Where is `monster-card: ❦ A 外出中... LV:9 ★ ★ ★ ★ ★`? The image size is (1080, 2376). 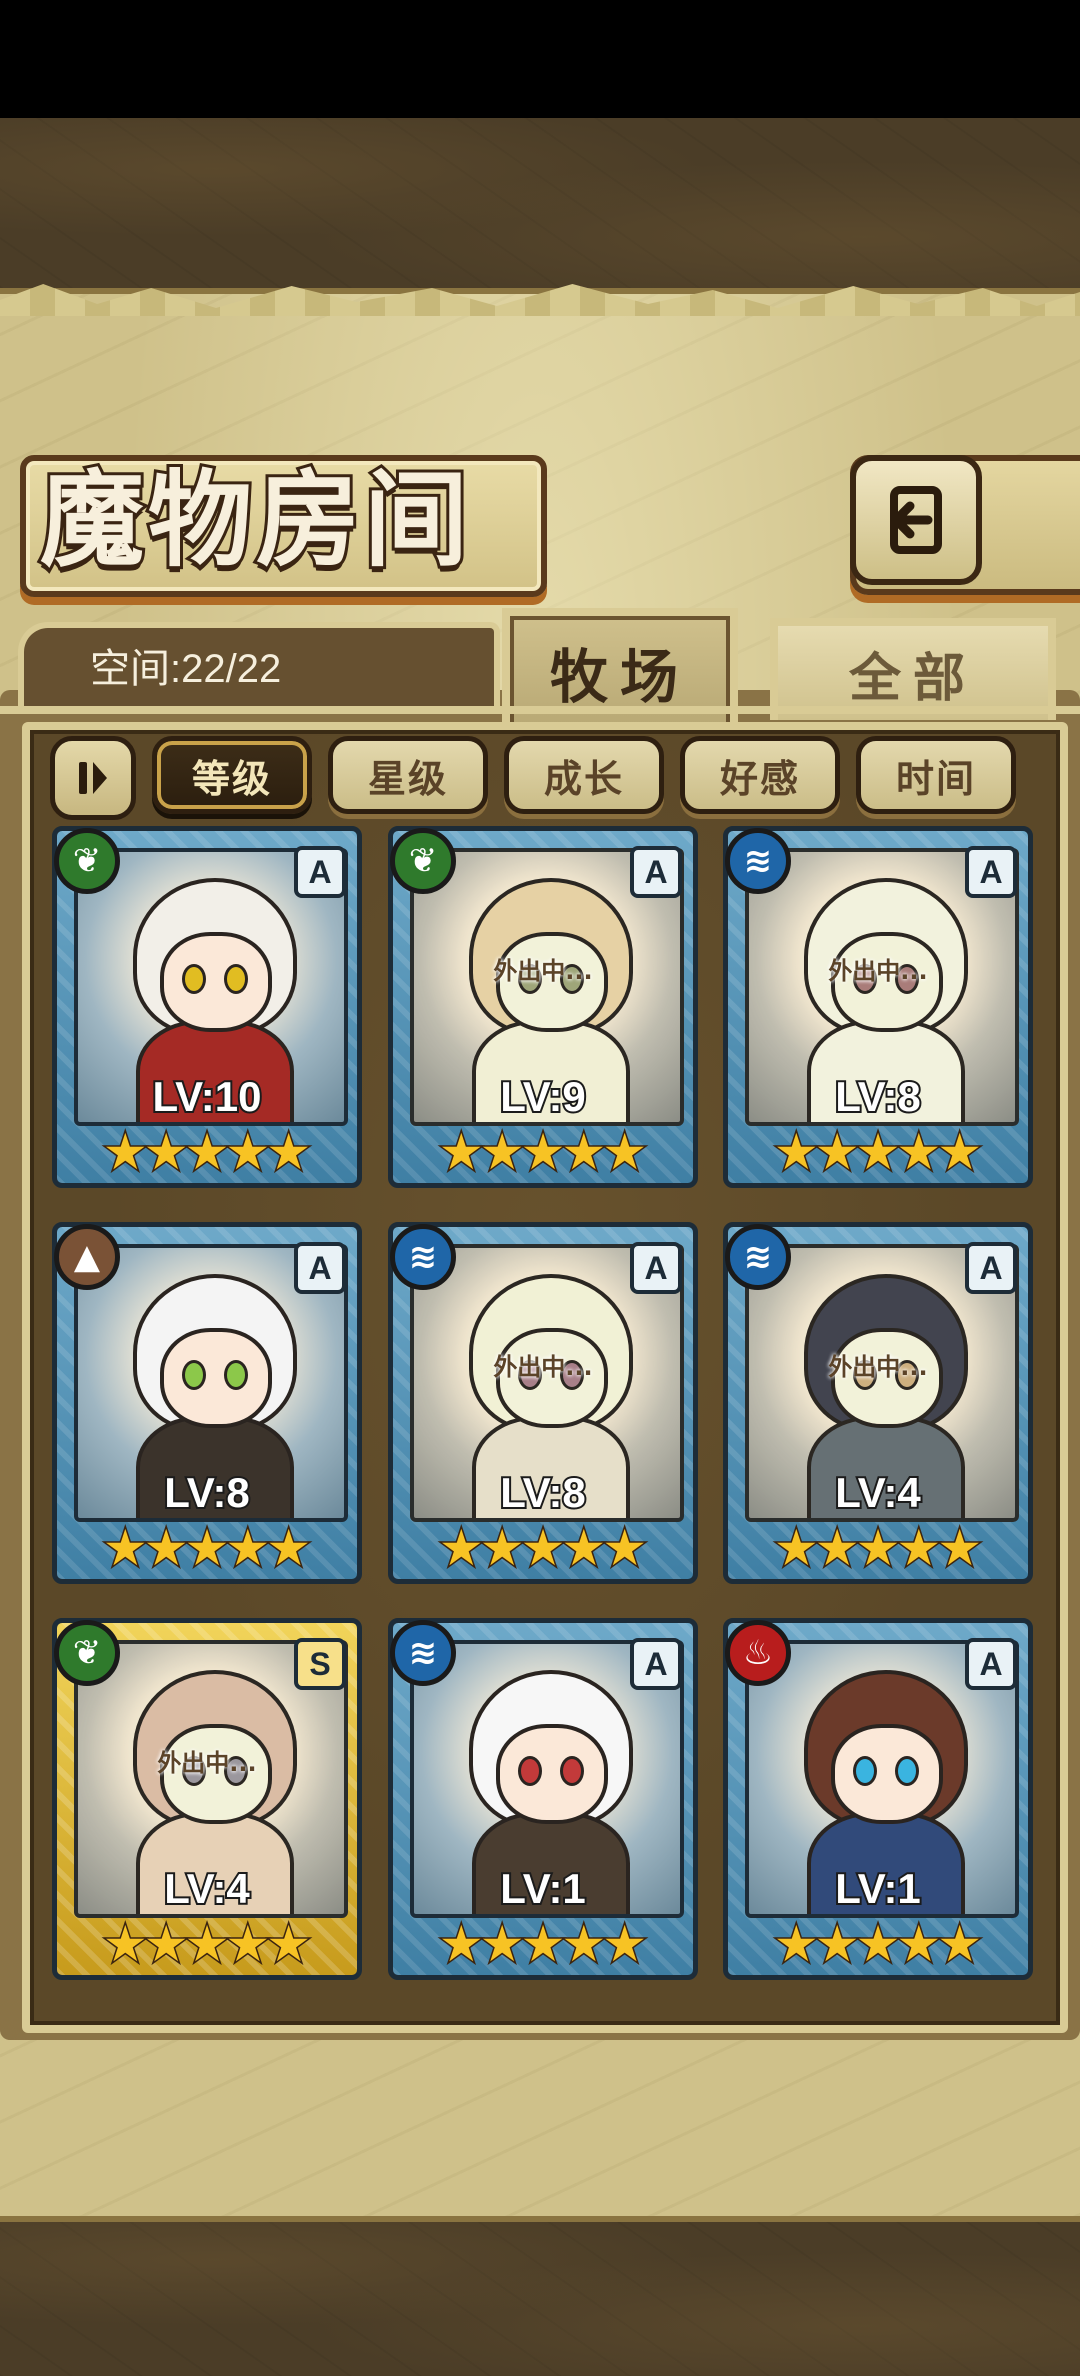
monster-card: ❦ A 外出中... LV:9 ★ ★ ★ ★ ★ is located at coordinates (543, 1007).